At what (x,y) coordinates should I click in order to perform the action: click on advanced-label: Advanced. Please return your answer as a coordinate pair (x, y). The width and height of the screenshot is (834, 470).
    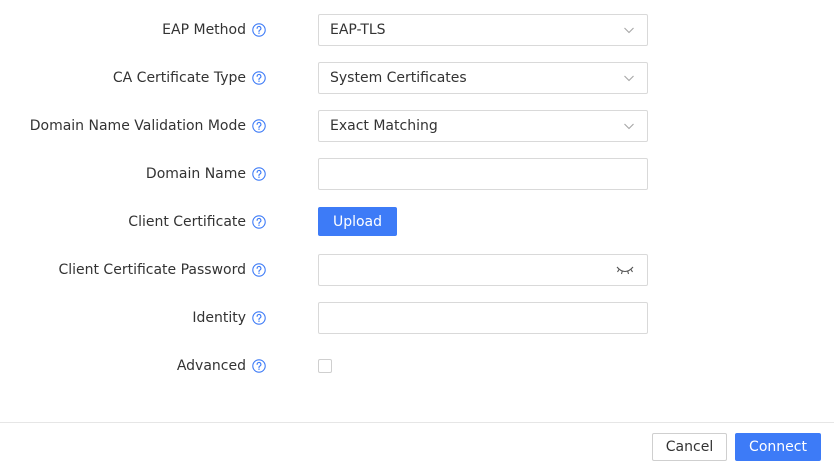
    Looking at the image, I should click on (211, 366).